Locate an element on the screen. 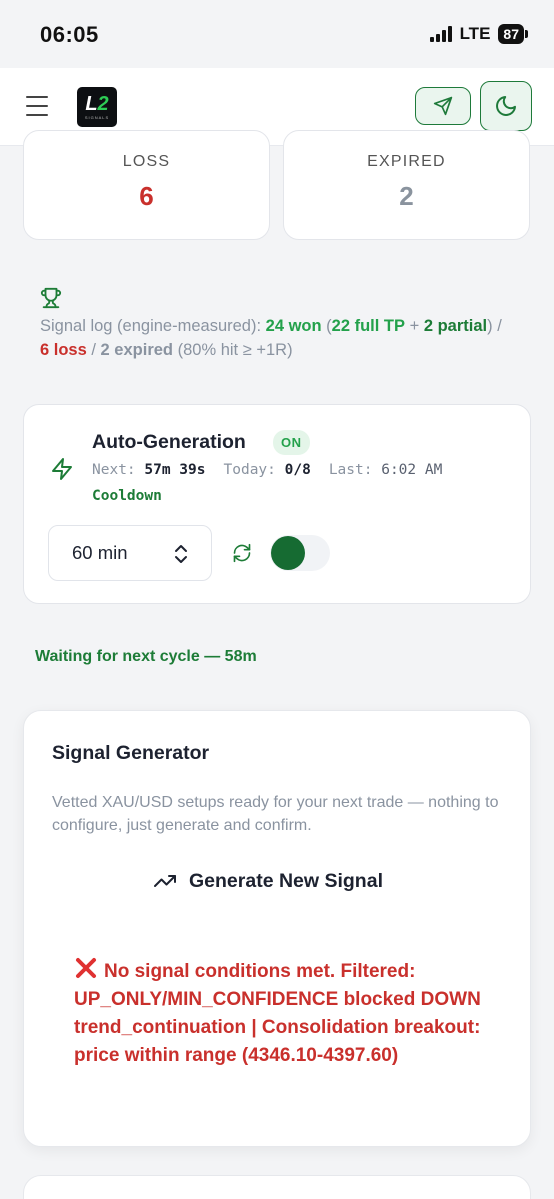 Image resolution: width=554 pixels, height=1199 pixels. trending-up-icon is located at coordinates (165, 881).